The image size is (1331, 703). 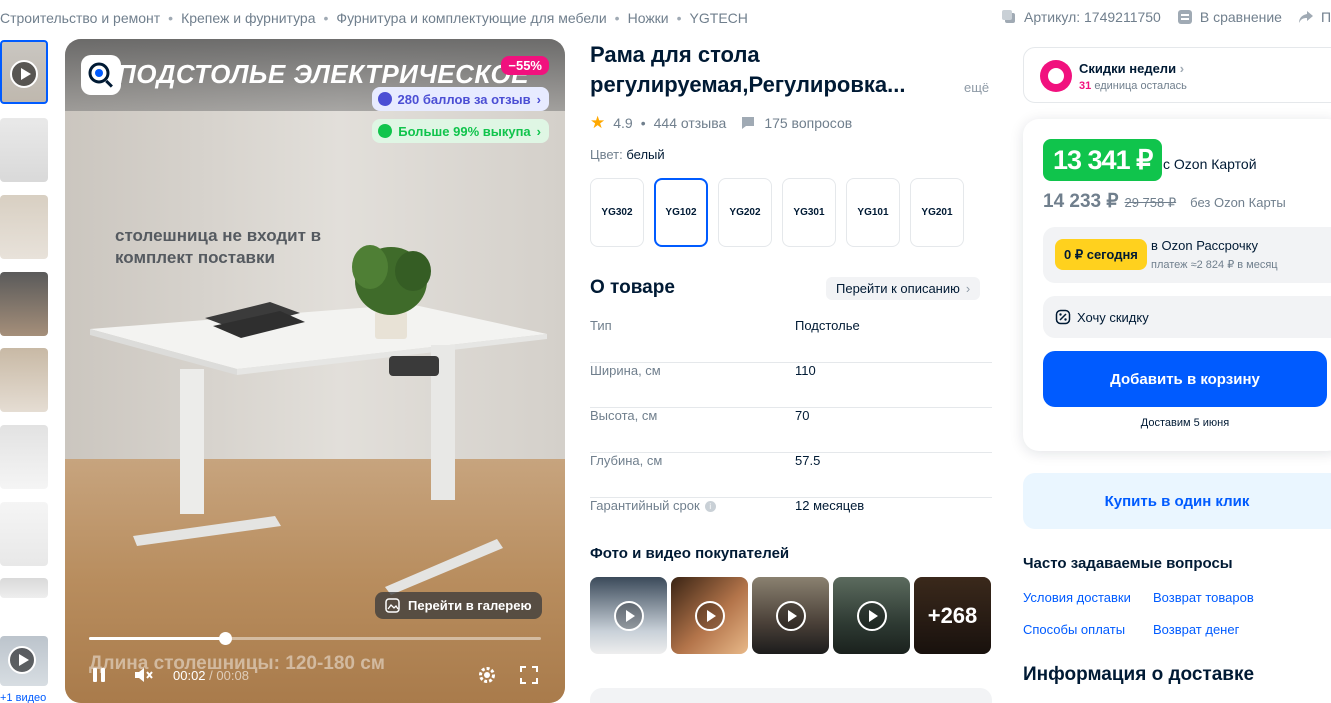 I want to click on image-search-button, so click(x=101, y=75).